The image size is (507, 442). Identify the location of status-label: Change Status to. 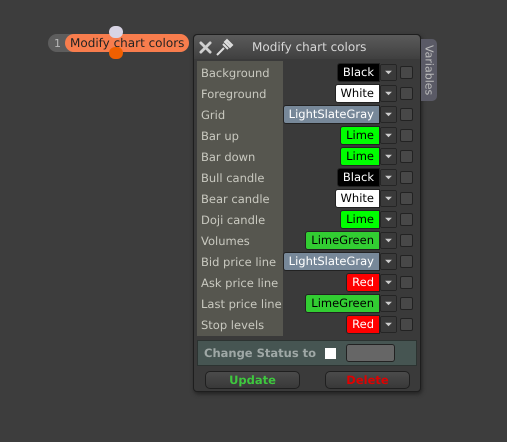
(260, 353).